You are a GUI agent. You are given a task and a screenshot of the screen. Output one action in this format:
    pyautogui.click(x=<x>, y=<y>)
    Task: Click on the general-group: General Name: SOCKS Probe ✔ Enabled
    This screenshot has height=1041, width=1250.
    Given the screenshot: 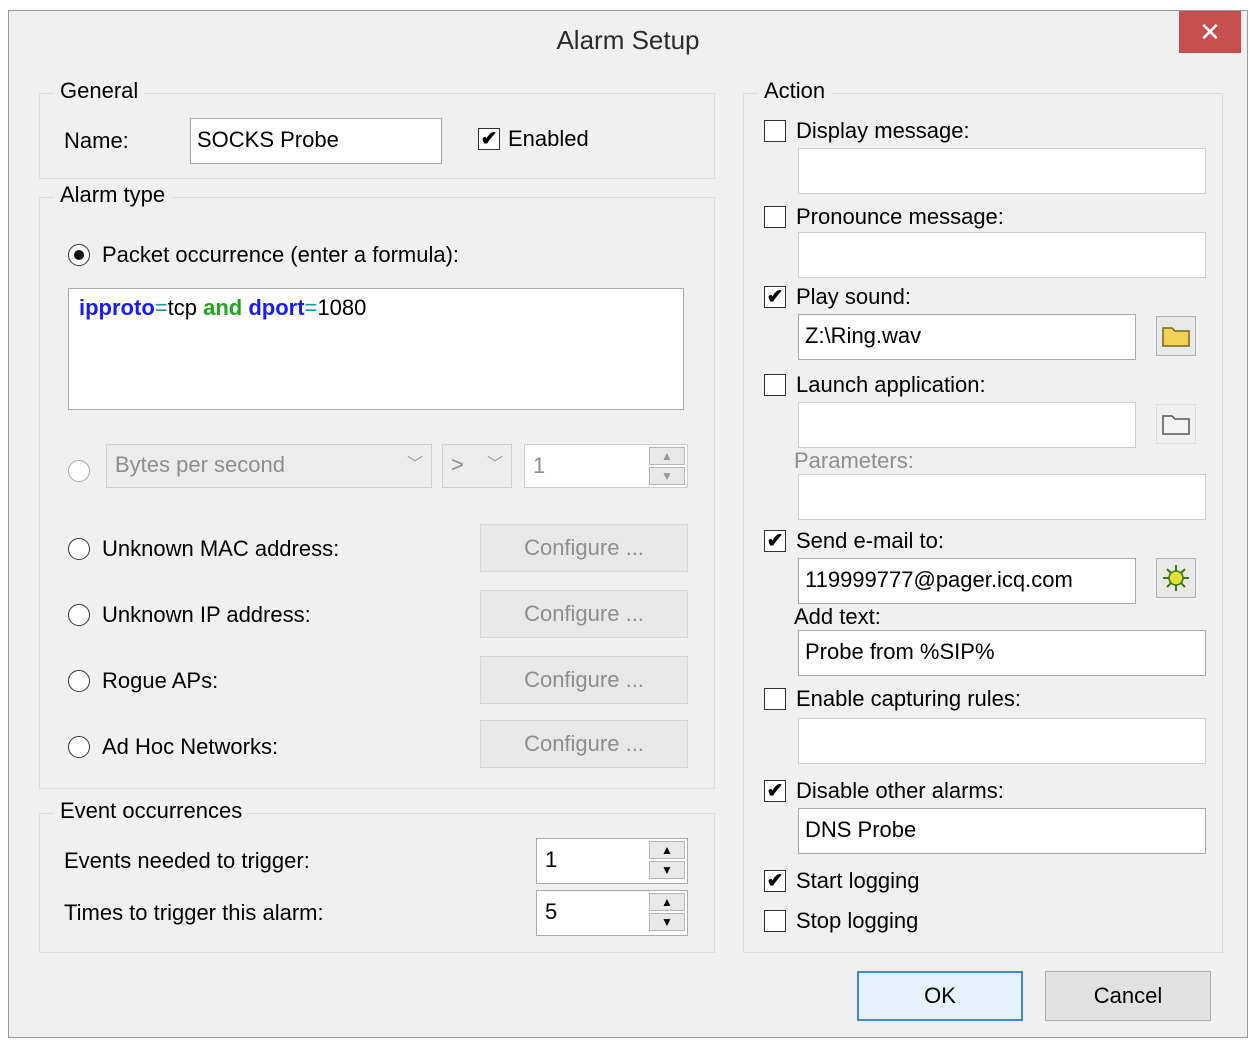 What is the action you would take?
    pyautogui.click(x=377, y=128)
    